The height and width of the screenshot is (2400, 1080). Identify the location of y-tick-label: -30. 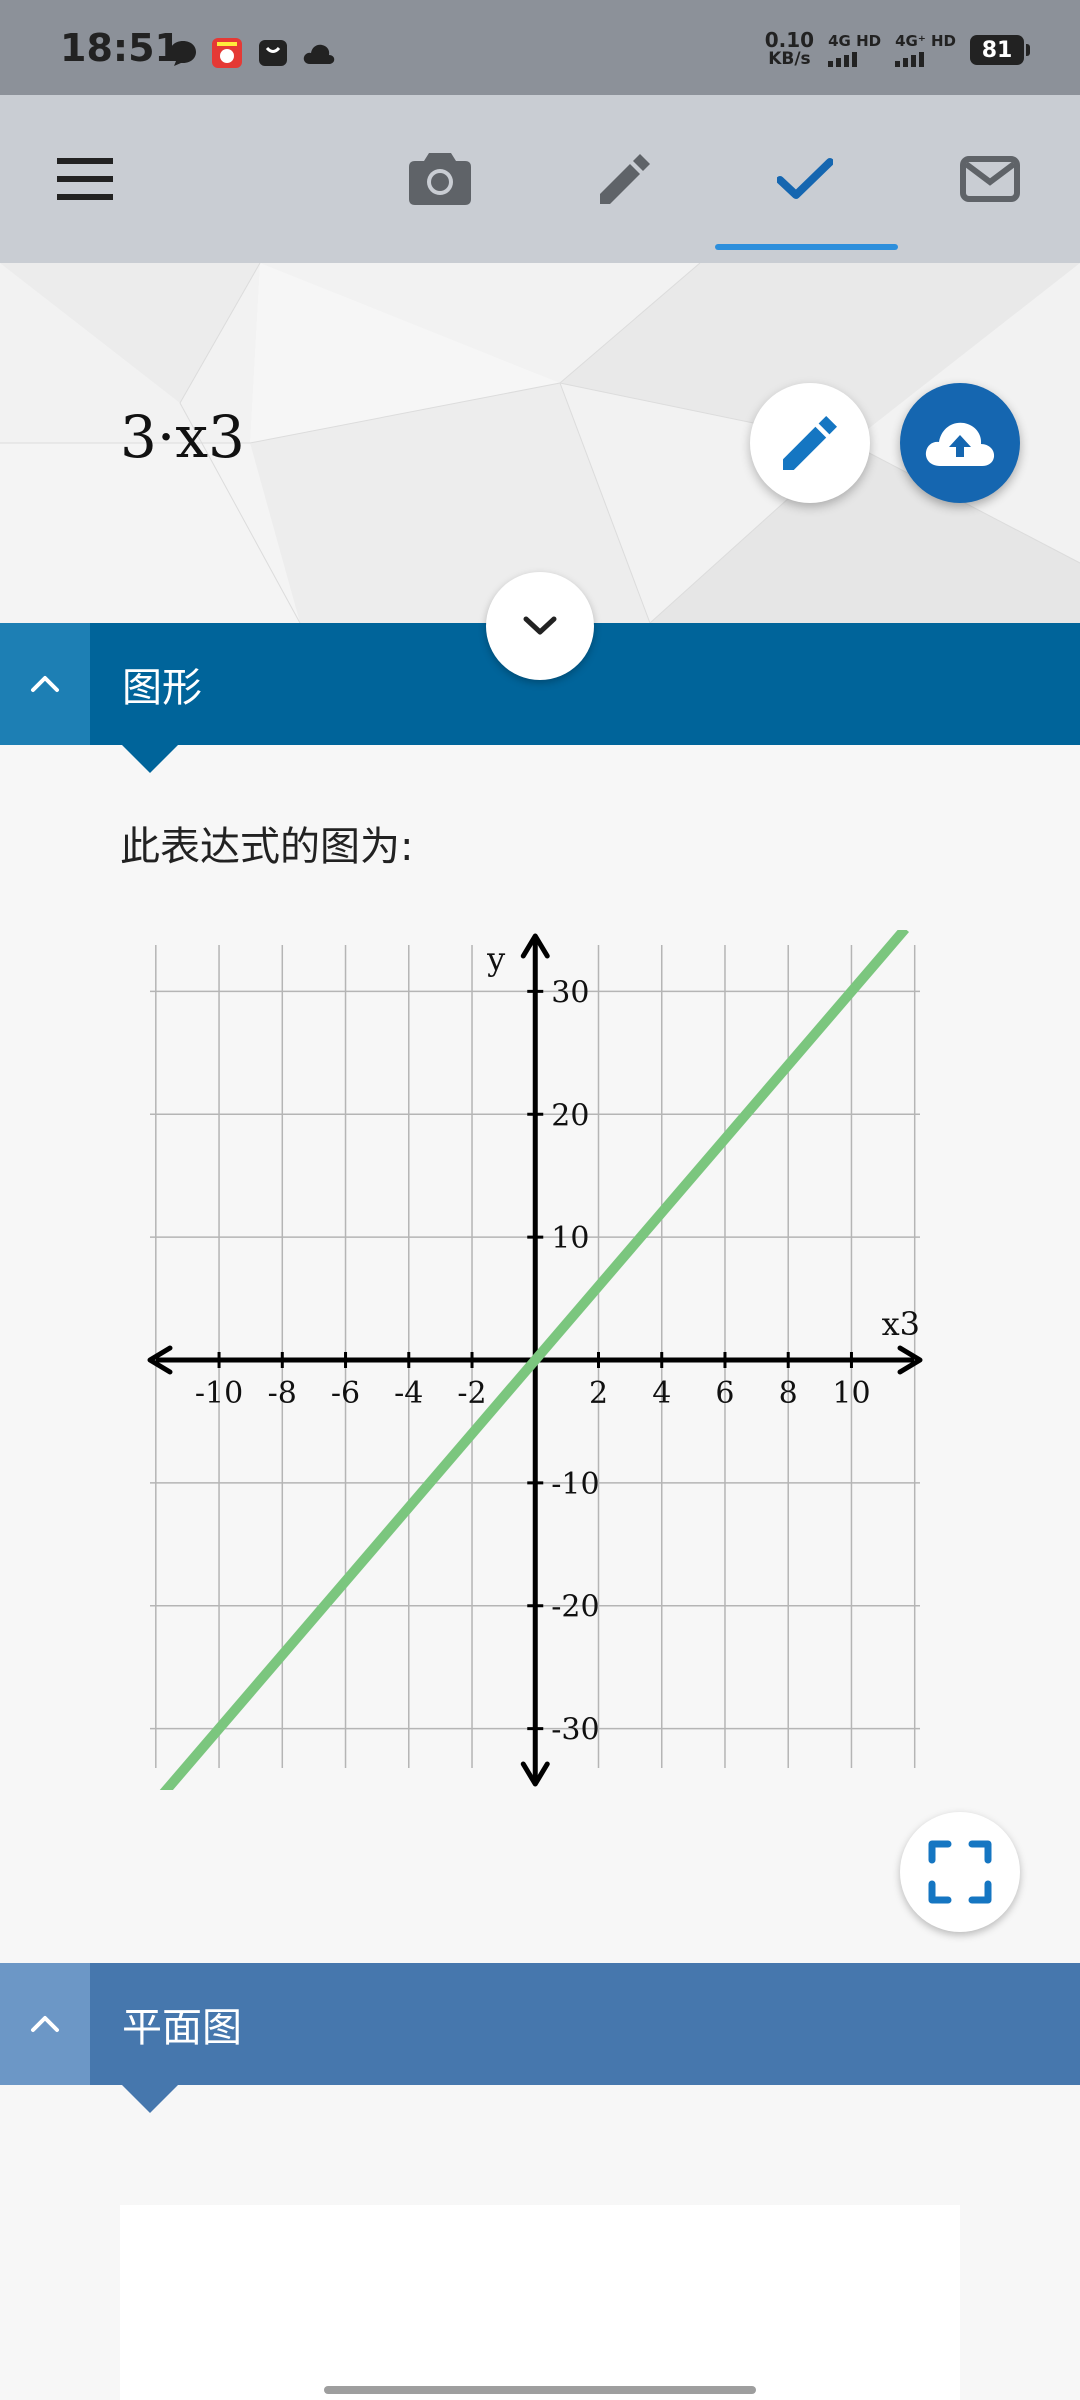
(575, 1730).